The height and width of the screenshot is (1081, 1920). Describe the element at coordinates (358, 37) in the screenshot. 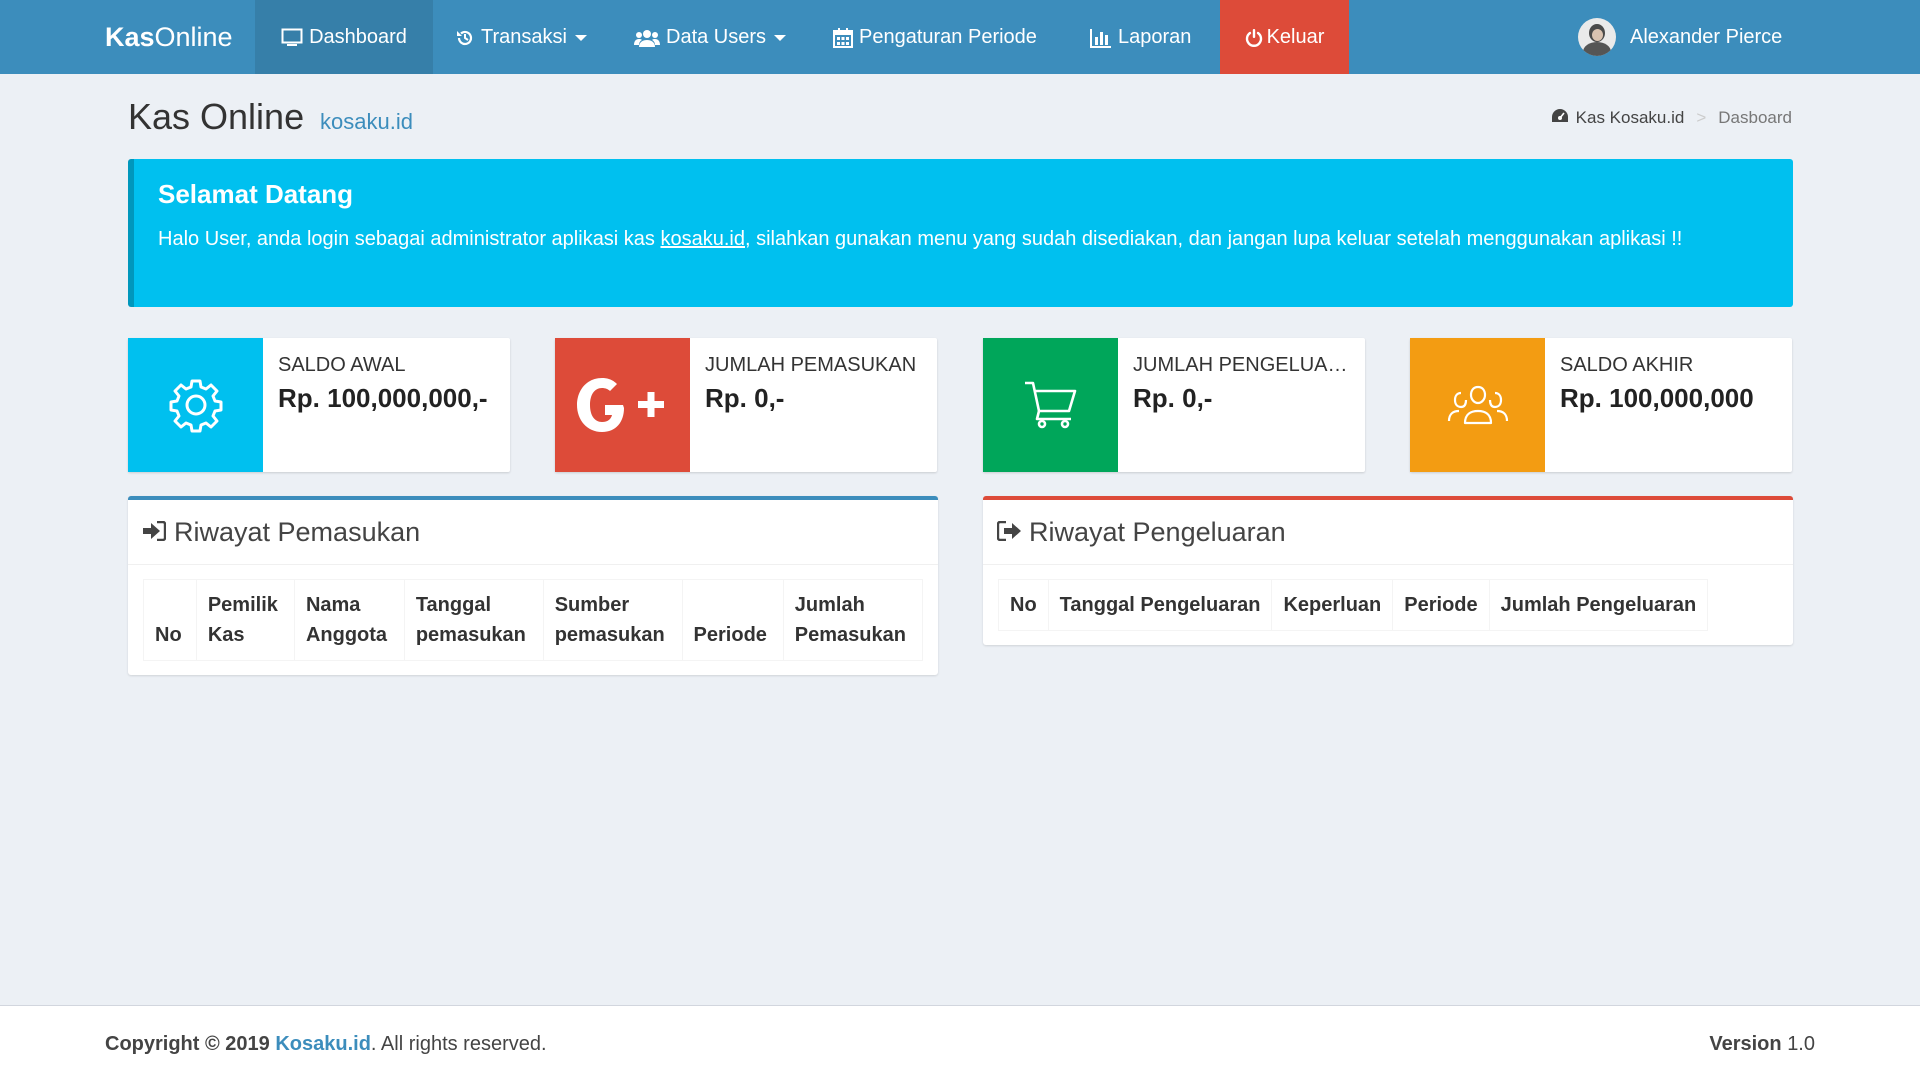

I see `nav-dashboard-label: Dashboard` at that location.